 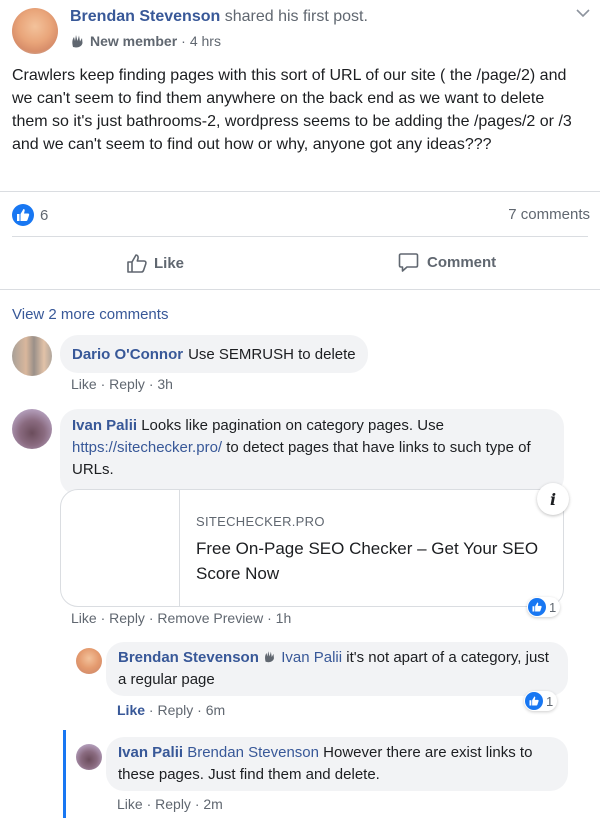 I want to click on reaction-count: 6, so click(x=44, y=215).